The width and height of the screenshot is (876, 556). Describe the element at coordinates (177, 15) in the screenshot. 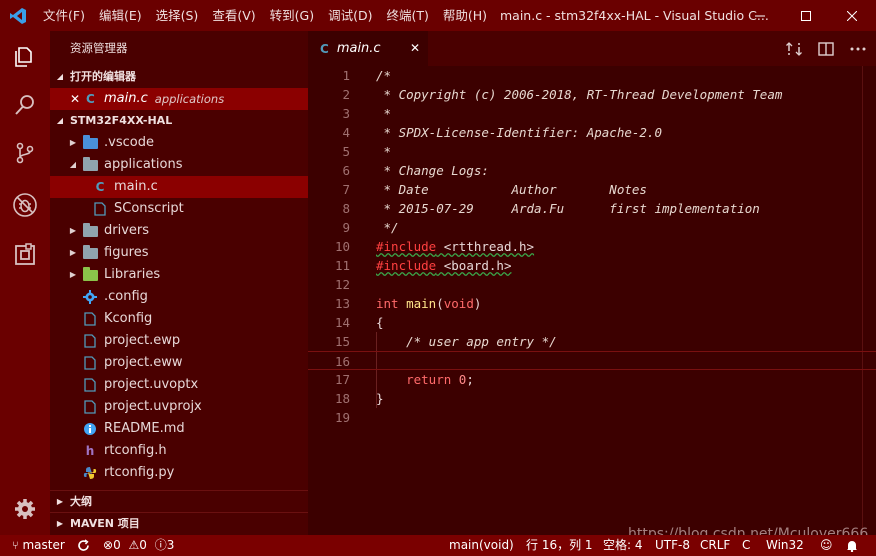

I see `menu-selection: 选择(S)` at that location.